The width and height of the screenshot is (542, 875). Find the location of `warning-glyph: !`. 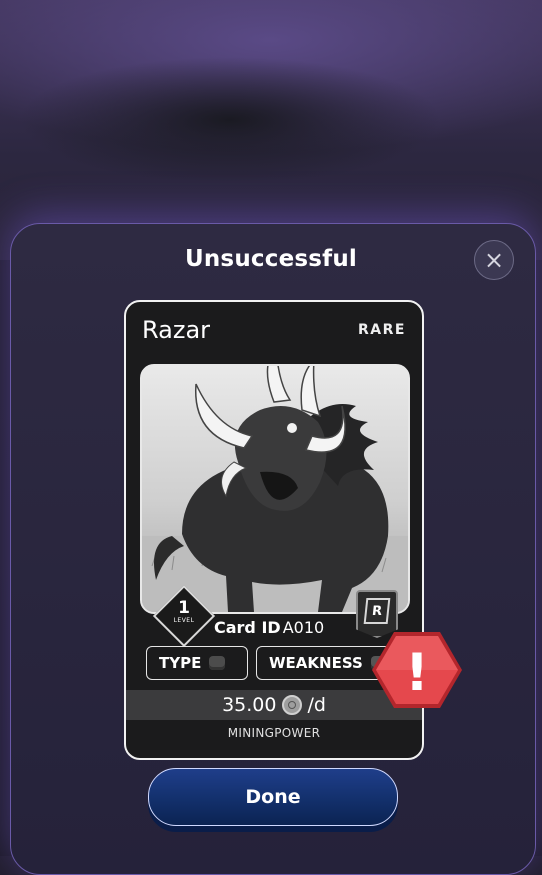

warning-glyph: ! is located at coordinates (417, 673).